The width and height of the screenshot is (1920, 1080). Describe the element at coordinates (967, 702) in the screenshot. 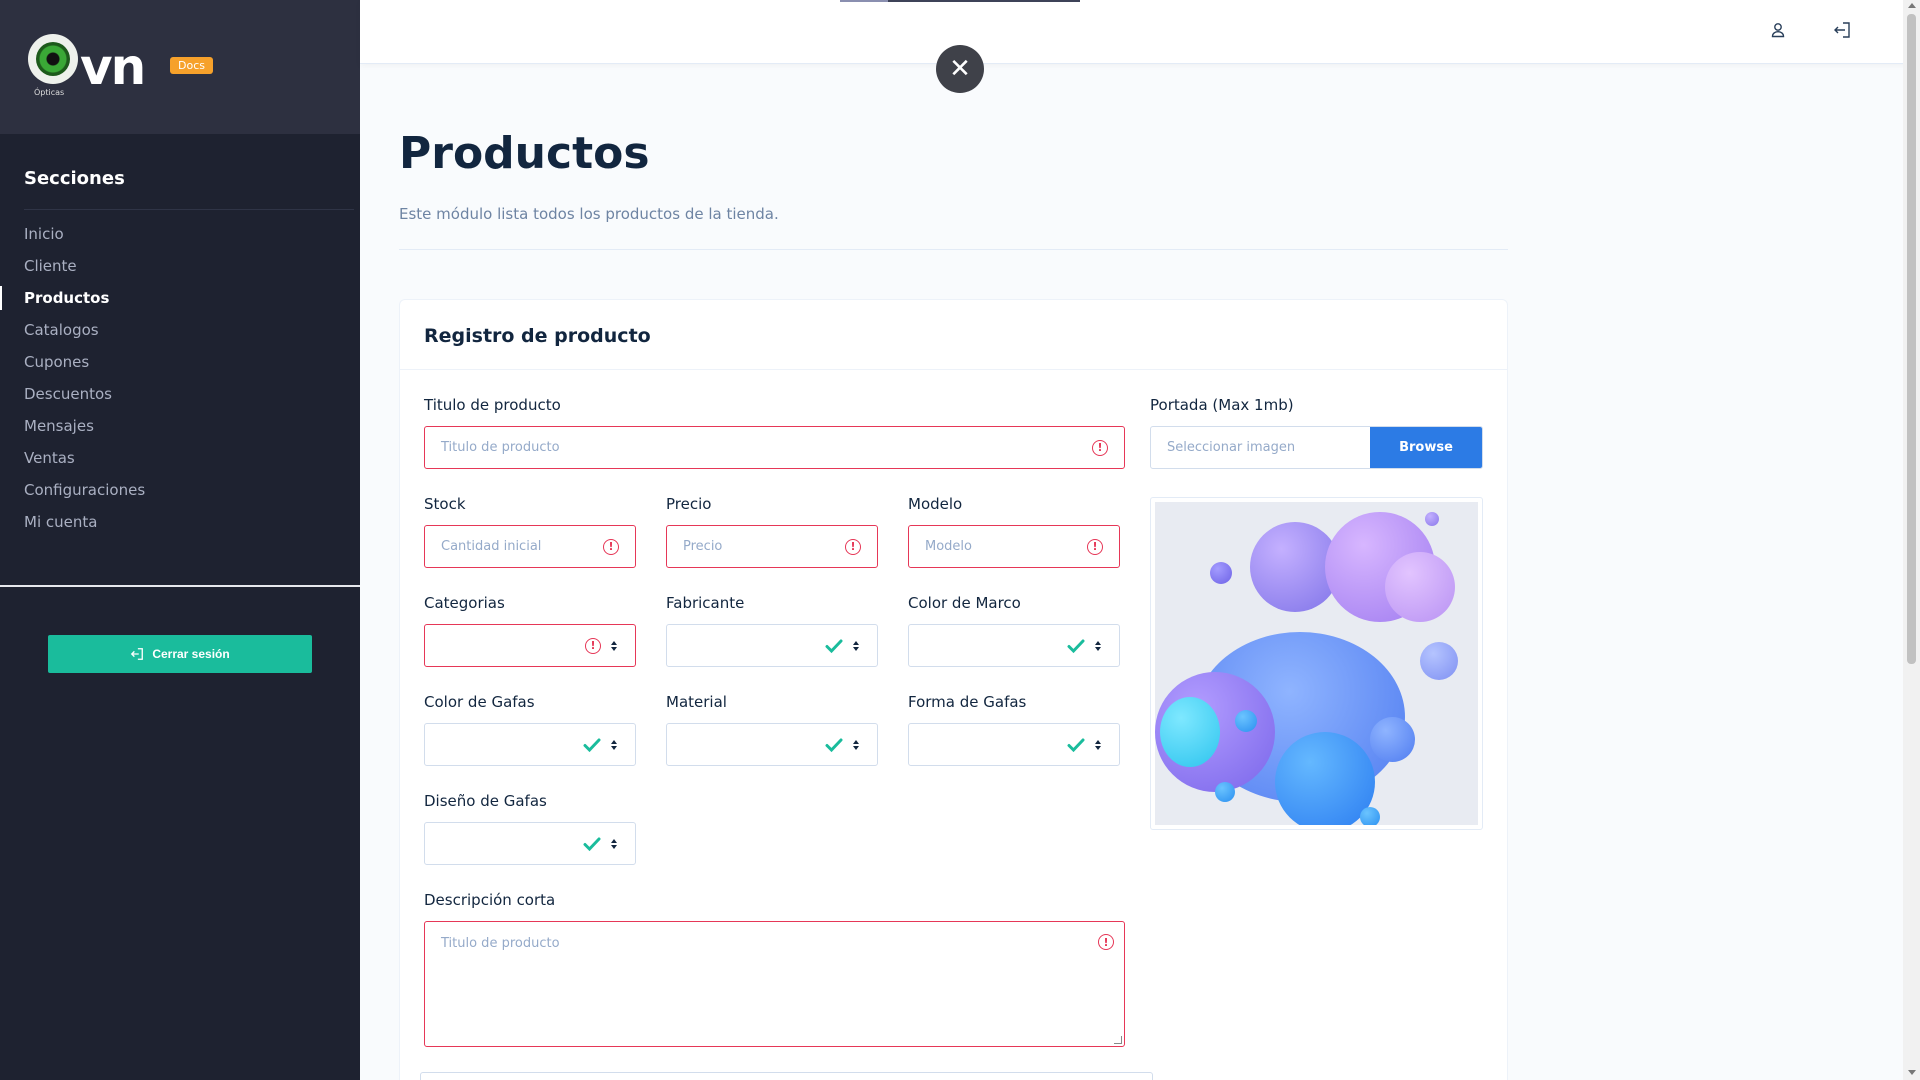

I see `forma-gafas-label: Forma de Gafas` at that location.